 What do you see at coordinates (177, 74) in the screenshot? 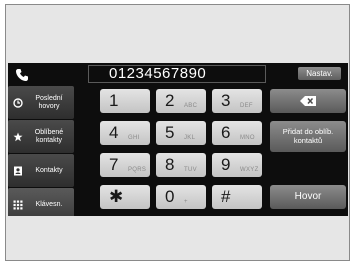
I see `phone-number-field: 01234567890` at bounding box center [177, 74].